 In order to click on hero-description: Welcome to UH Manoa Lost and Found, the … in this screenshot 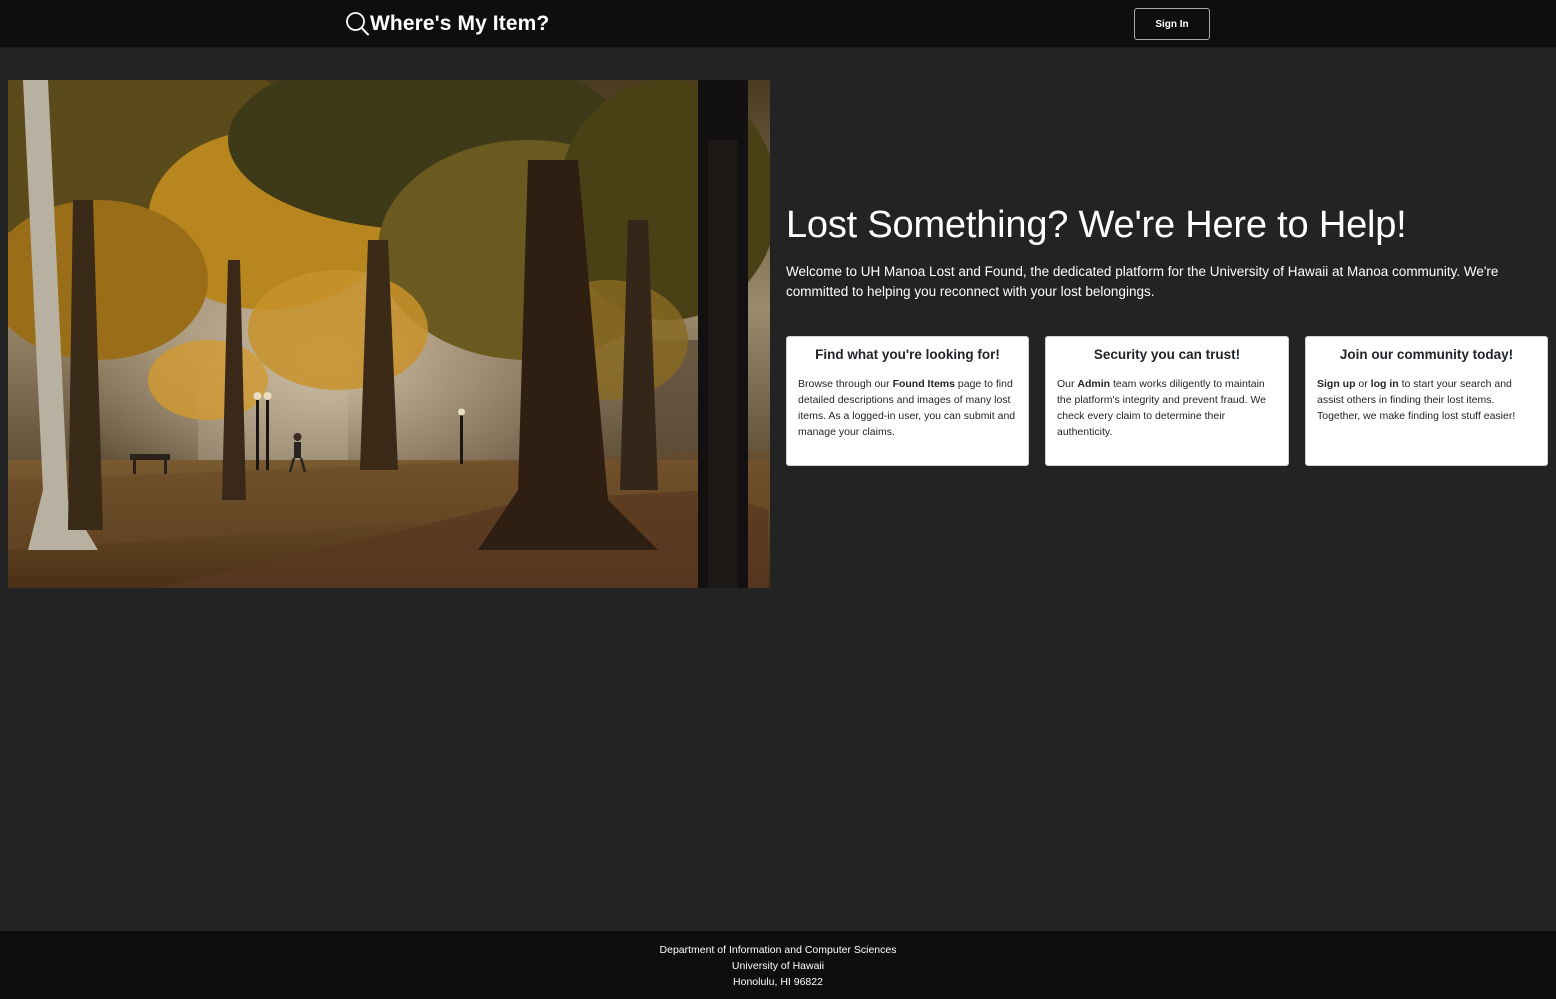, I will do `click(1142, 281)`.